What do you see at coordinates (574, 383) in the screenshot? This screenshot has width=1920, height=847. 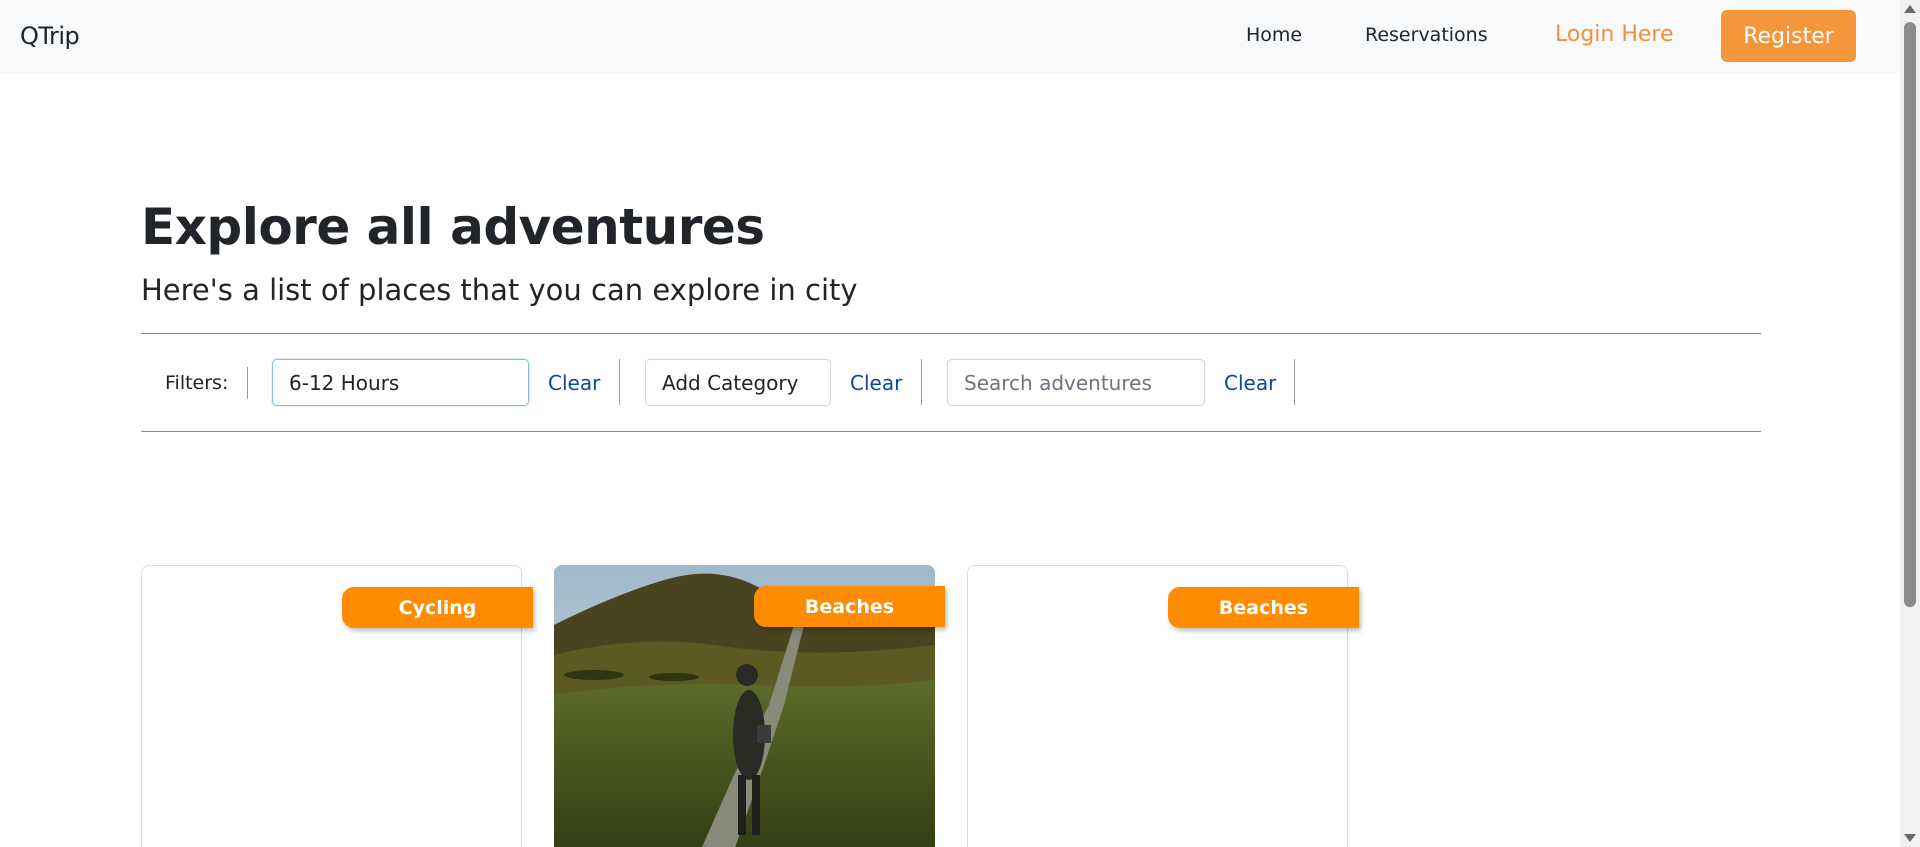 I see `clear-duration-link: Clear` at bounding box center [574, 383].